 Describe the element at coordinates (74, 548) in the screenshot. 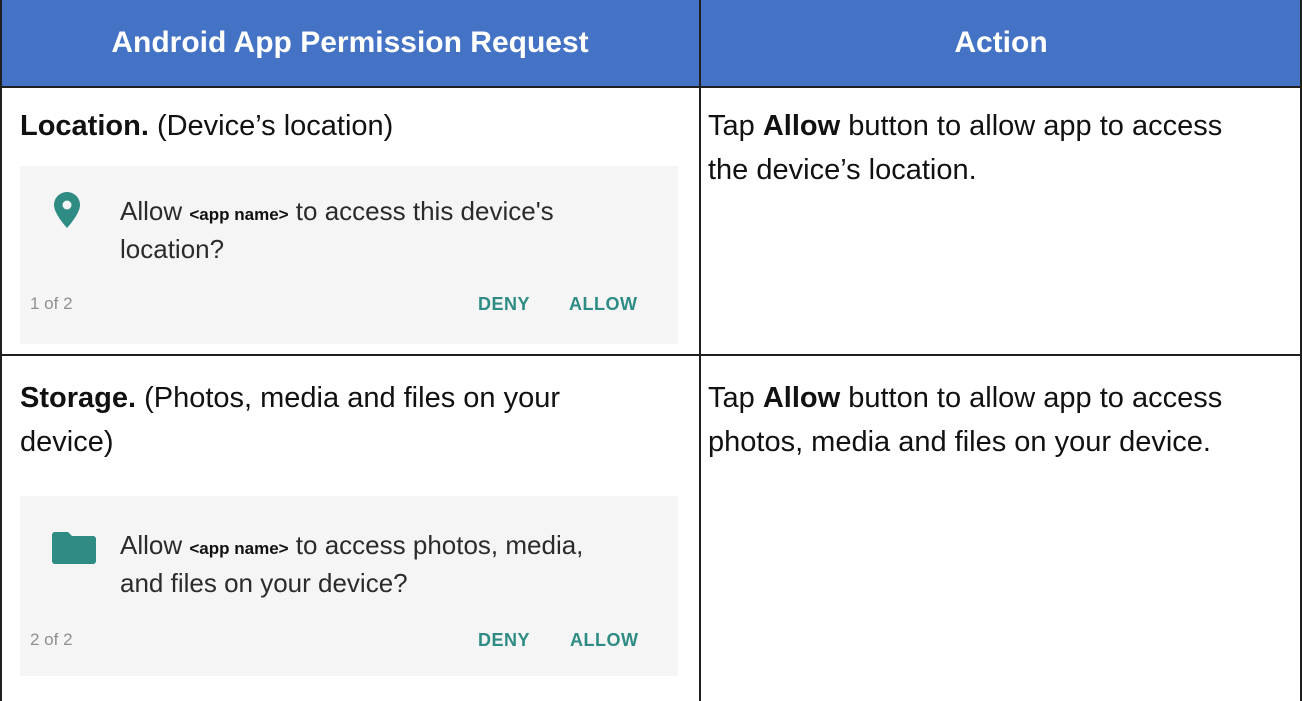

I see `folder-icon` at that location.